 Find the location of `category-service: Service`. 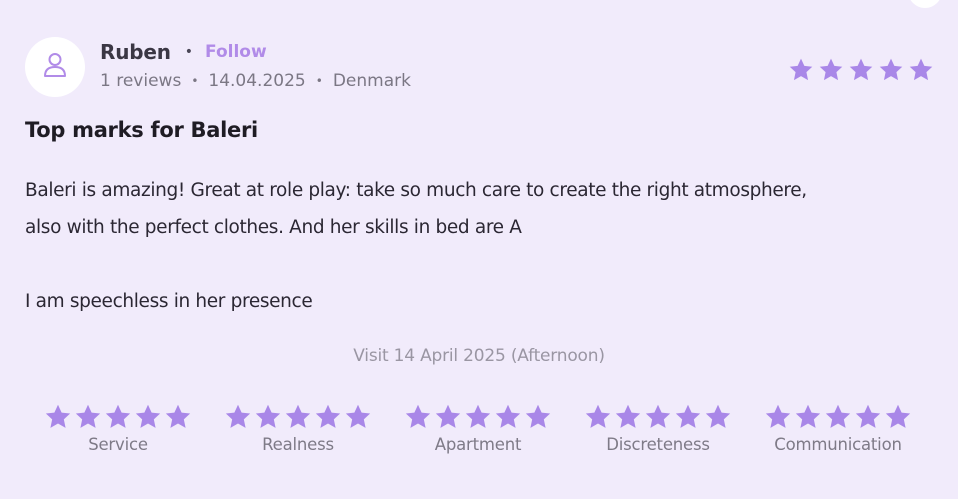

category-service: Service is located at coordinates (118, 428).